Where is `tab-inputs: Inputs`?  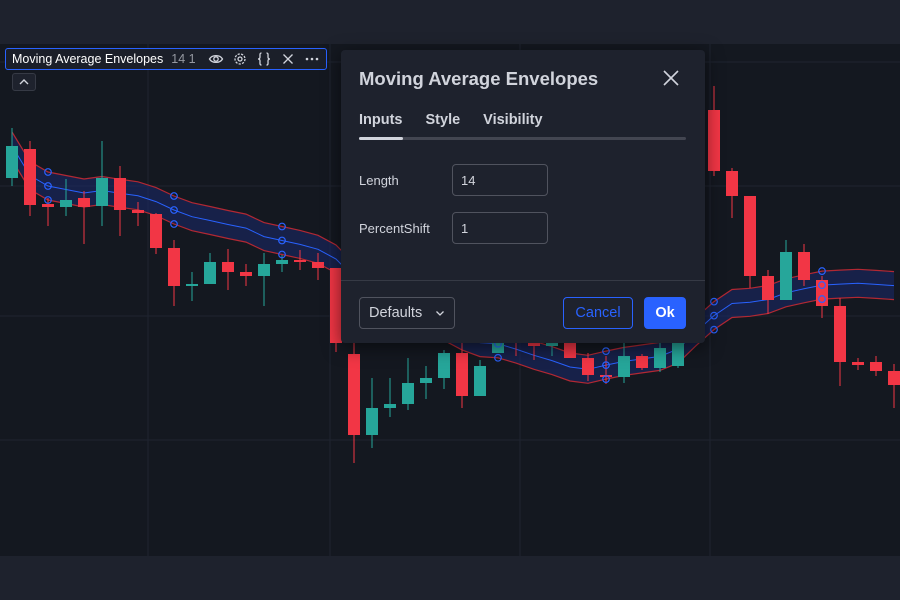
tab-inputs: Inputs is located at coordinates (381, 122).